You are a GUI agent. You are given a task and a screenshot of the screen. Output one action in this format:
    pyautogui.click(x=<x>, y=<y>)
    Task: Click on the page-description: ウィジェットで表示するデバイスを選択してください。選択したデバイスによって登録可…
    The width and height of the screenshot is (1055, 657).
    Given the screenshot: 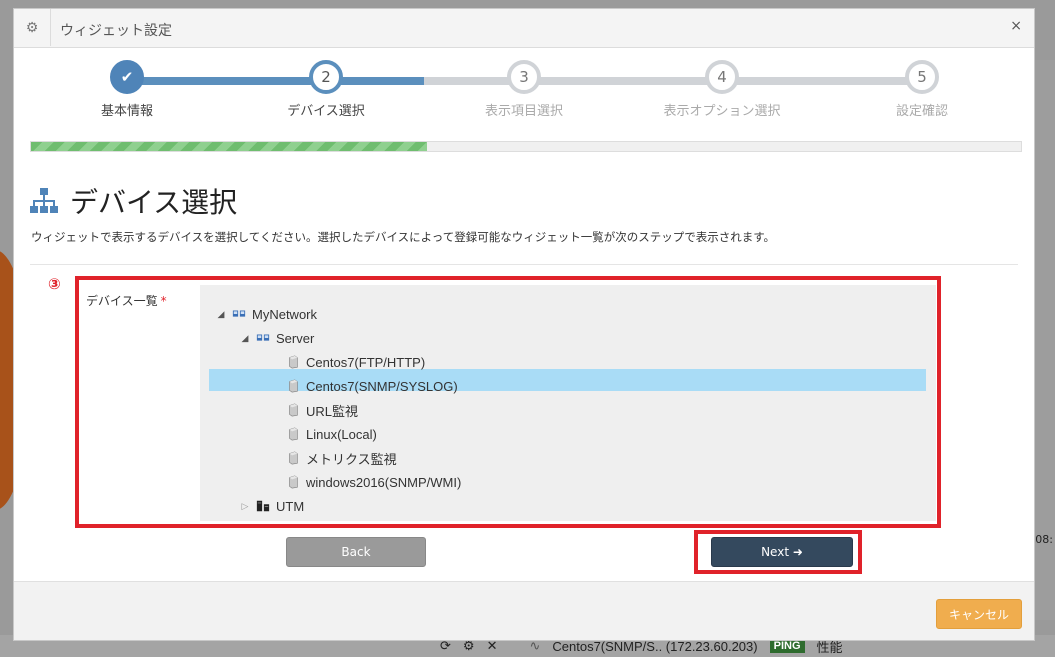 What is the action you would take?
    pyautogui.click(x=403, y=237)
    